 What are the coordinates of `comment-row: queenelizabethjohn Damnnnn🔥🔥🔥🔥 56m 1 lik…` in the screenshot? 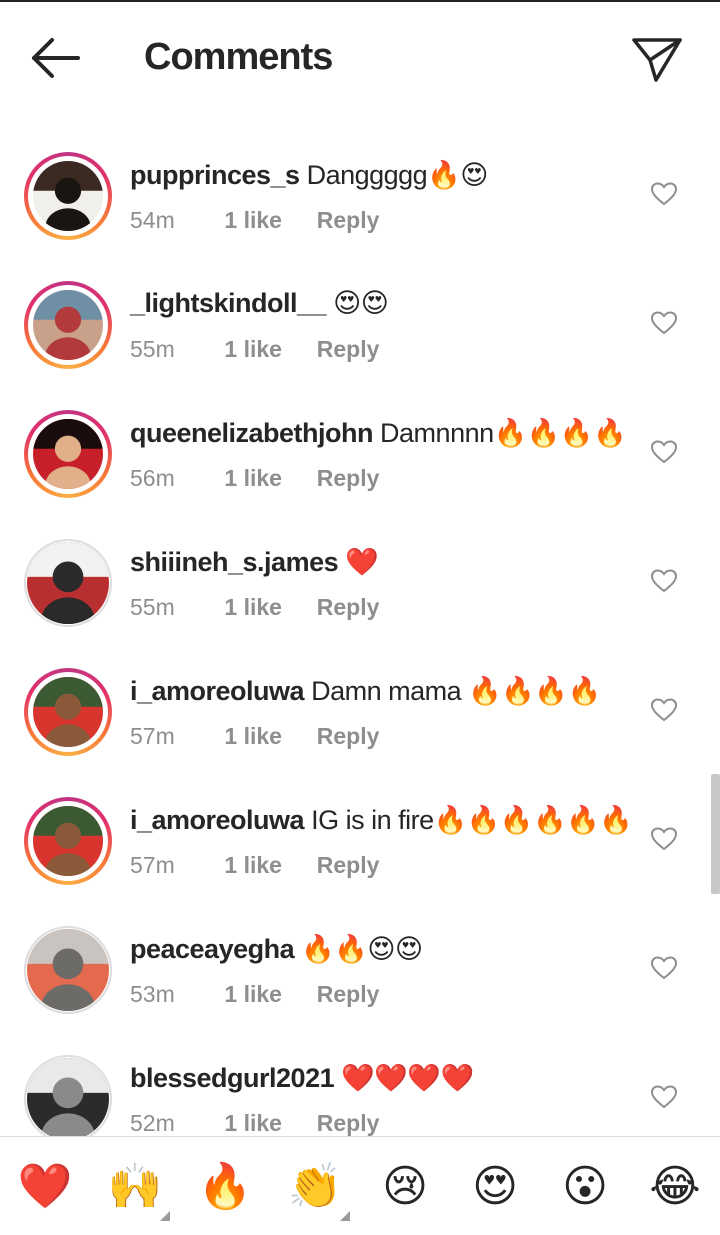 It's located at (360, 437).